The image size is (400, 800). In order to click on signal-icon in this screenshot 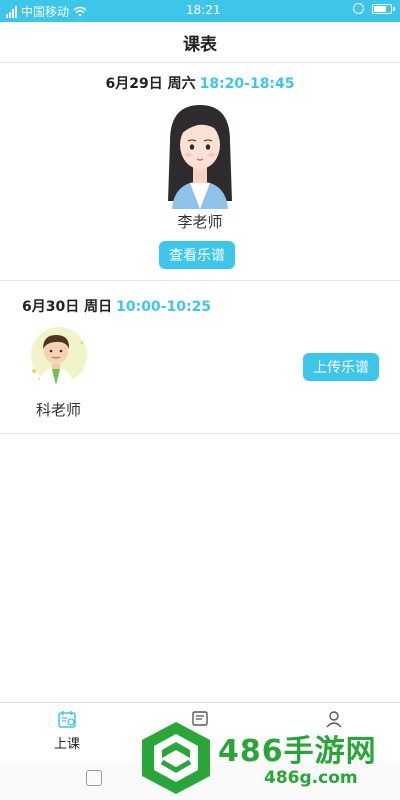, I will do `click(11, 11)`.